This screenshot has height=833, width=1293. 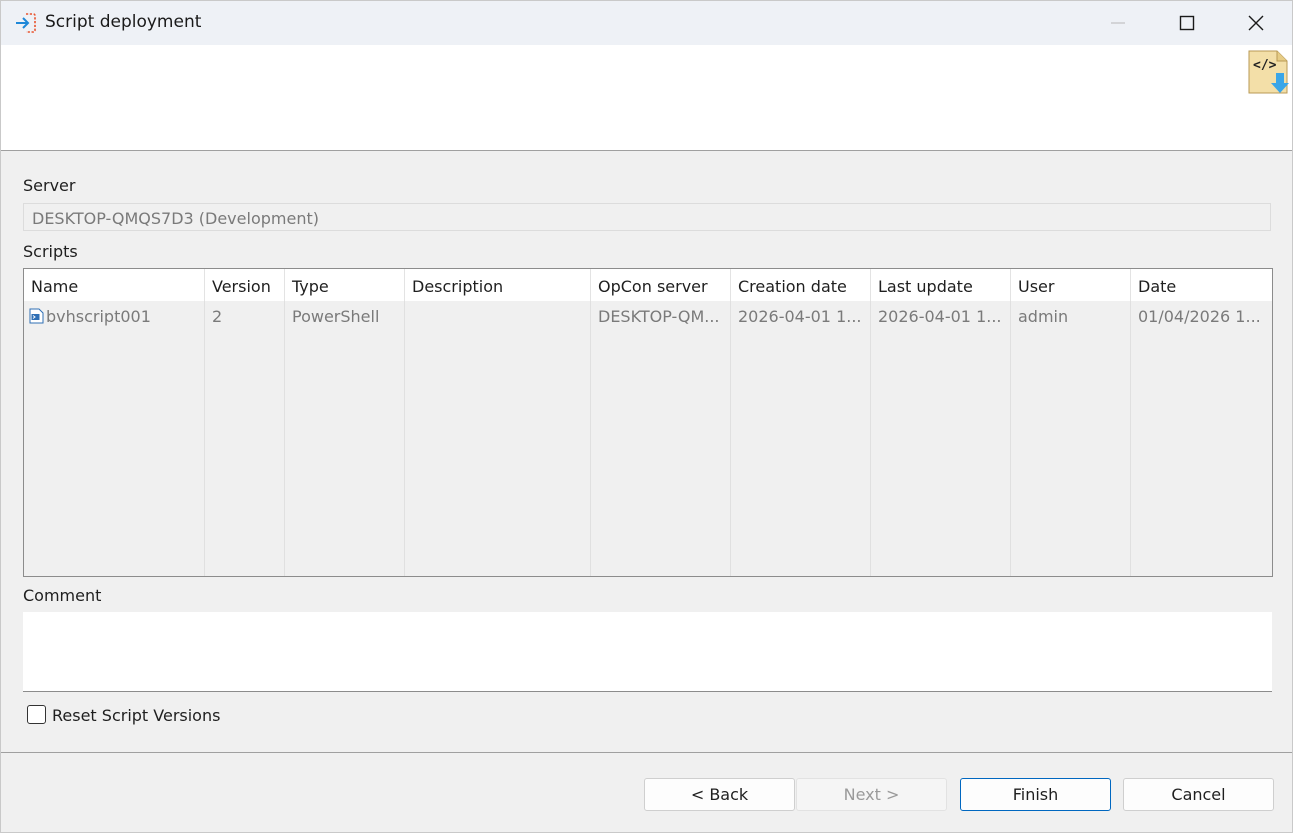 What do you see at coordinates (661, 285) in the screenshot?
I see `column-header-opcon-server: OpCon server` at bounding box center [661, 285].